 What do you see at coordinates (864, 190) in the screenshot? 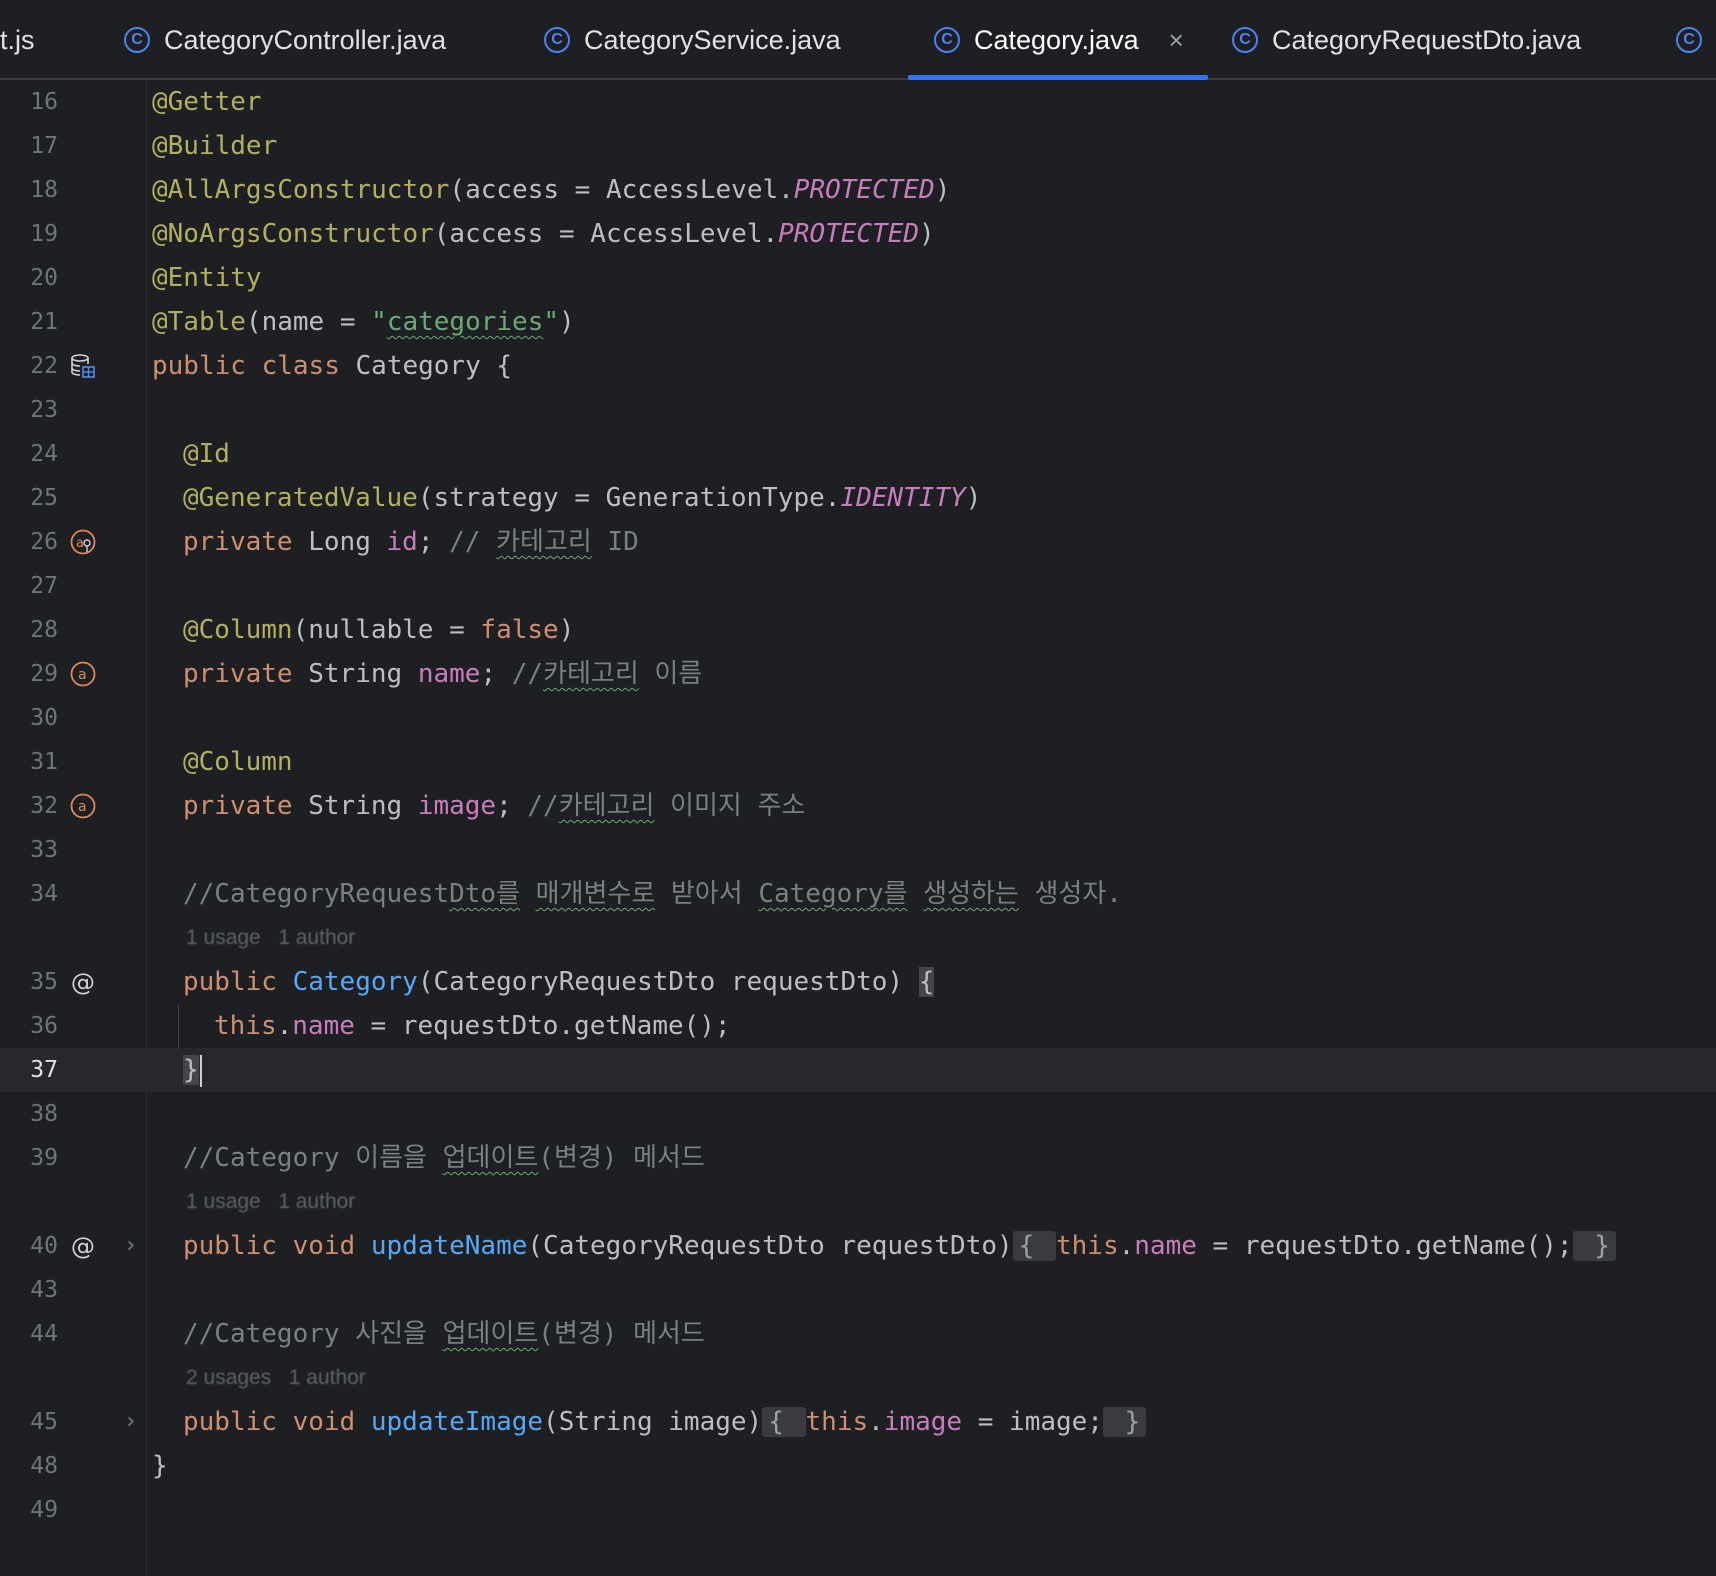
I see `constant: PROTECTED` at bounding box center [864, 190].